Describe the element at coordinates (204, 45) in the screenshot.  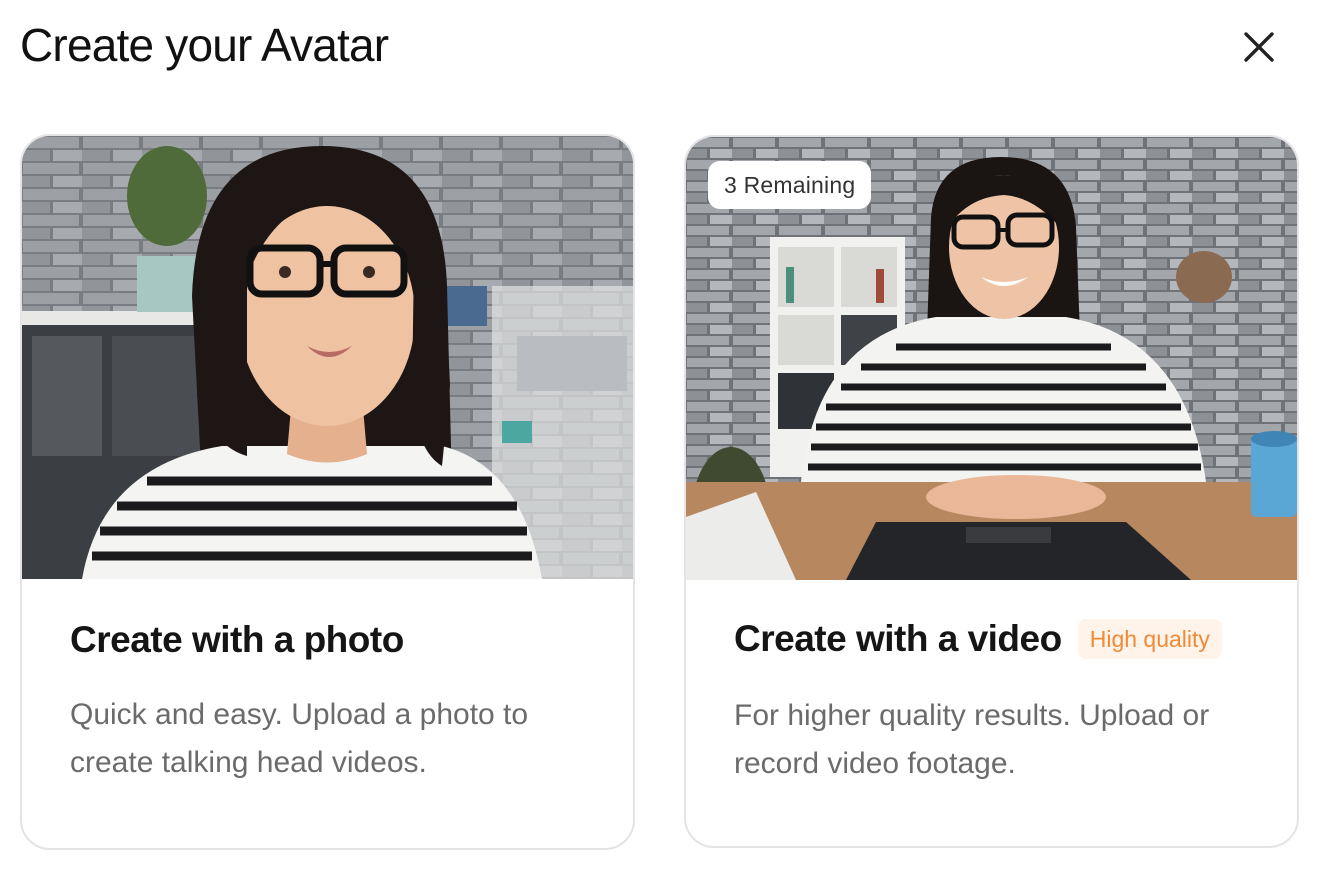
I see `dialog-title: Create your Avatar` at that location.